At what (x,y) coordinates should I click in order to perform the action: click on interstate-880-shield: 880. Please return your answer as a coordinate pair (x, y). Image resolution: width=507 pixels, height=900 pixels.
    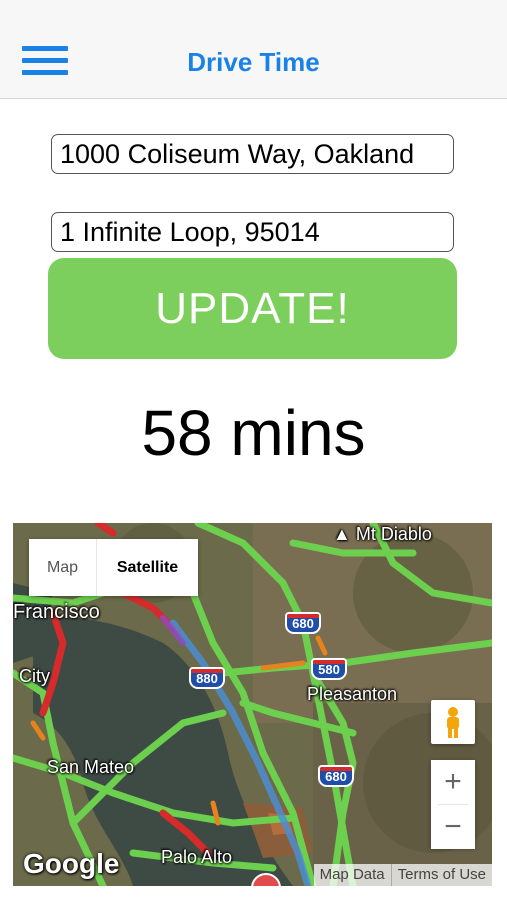
    Looking at the image, I should click on (207, 678).